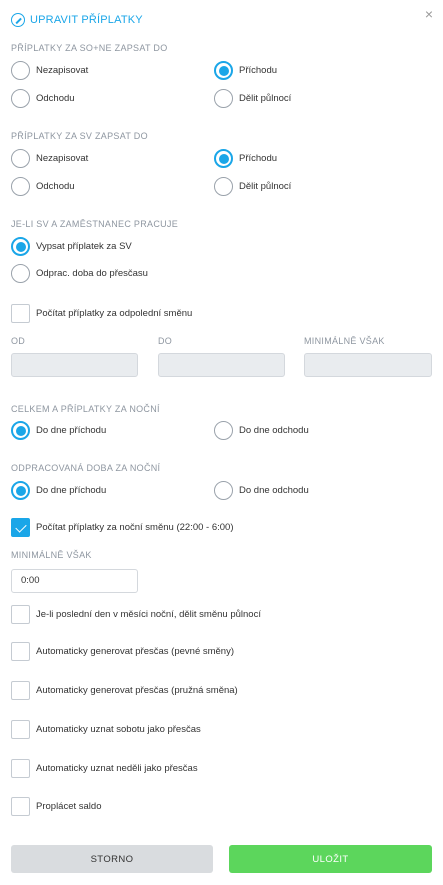 The image size is (443, 885). Describe the element at coordinates (95, 224) in the screenshot. I see `section-label-works: JE-LI SV A ZAMĚSTNANEC PRACUJE` at that location.